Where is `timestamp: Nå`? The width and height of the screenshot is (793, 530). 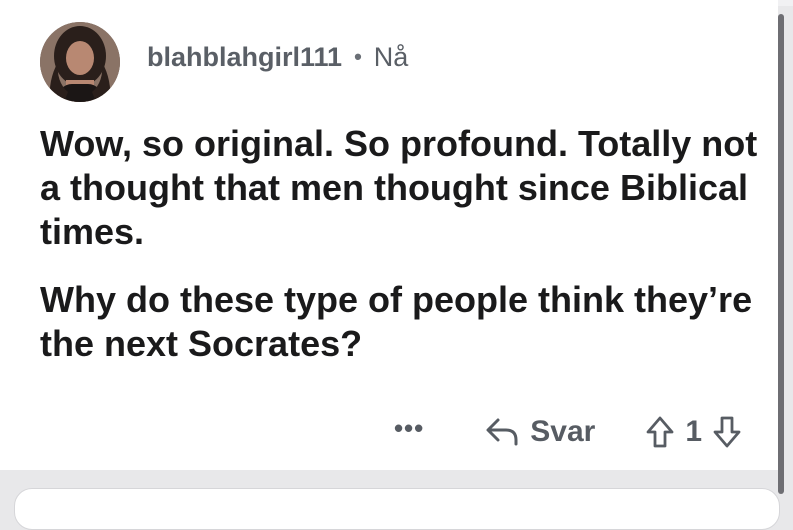
timestamp: Nå is located at coordinates (391, 57).